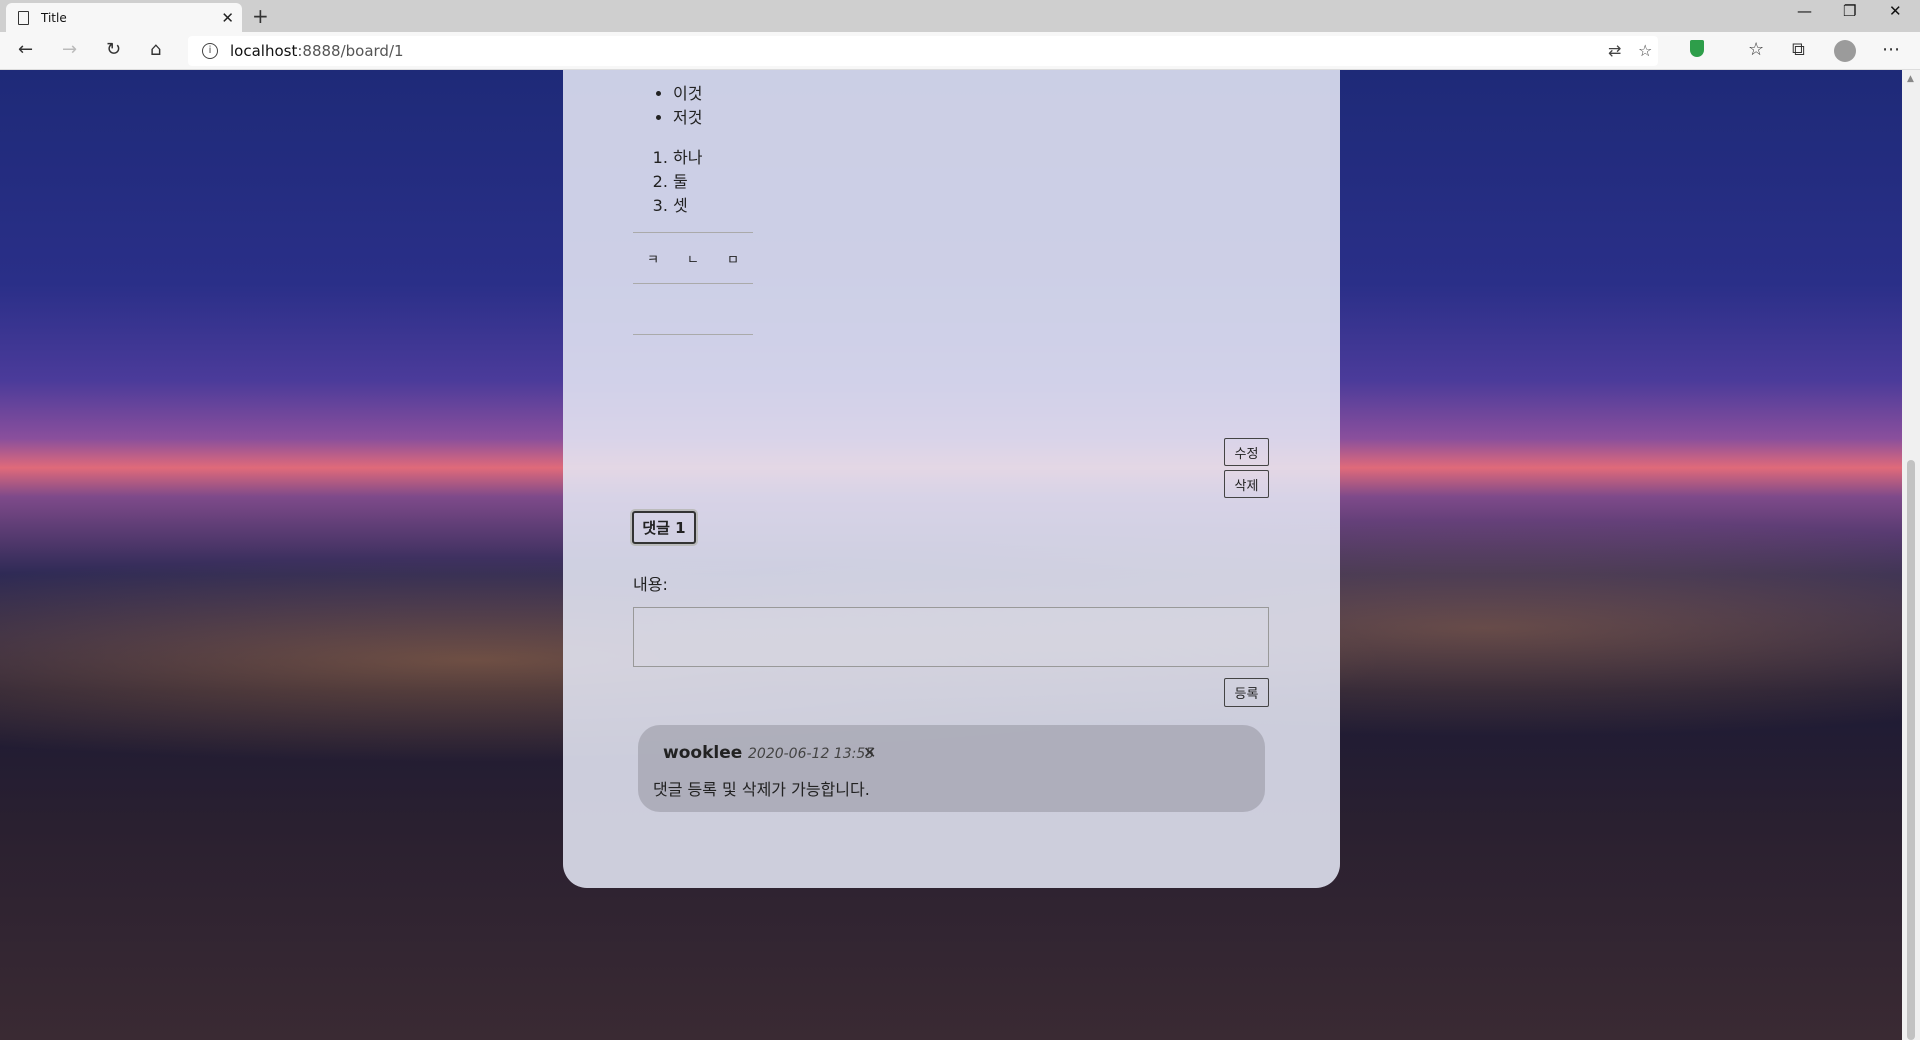 The image size is (1920, 1040). What do you see at coordinates (1895, 11) in the screenshot?
I see `close-window-icon: ✕` at bounding box center [1895, 11].